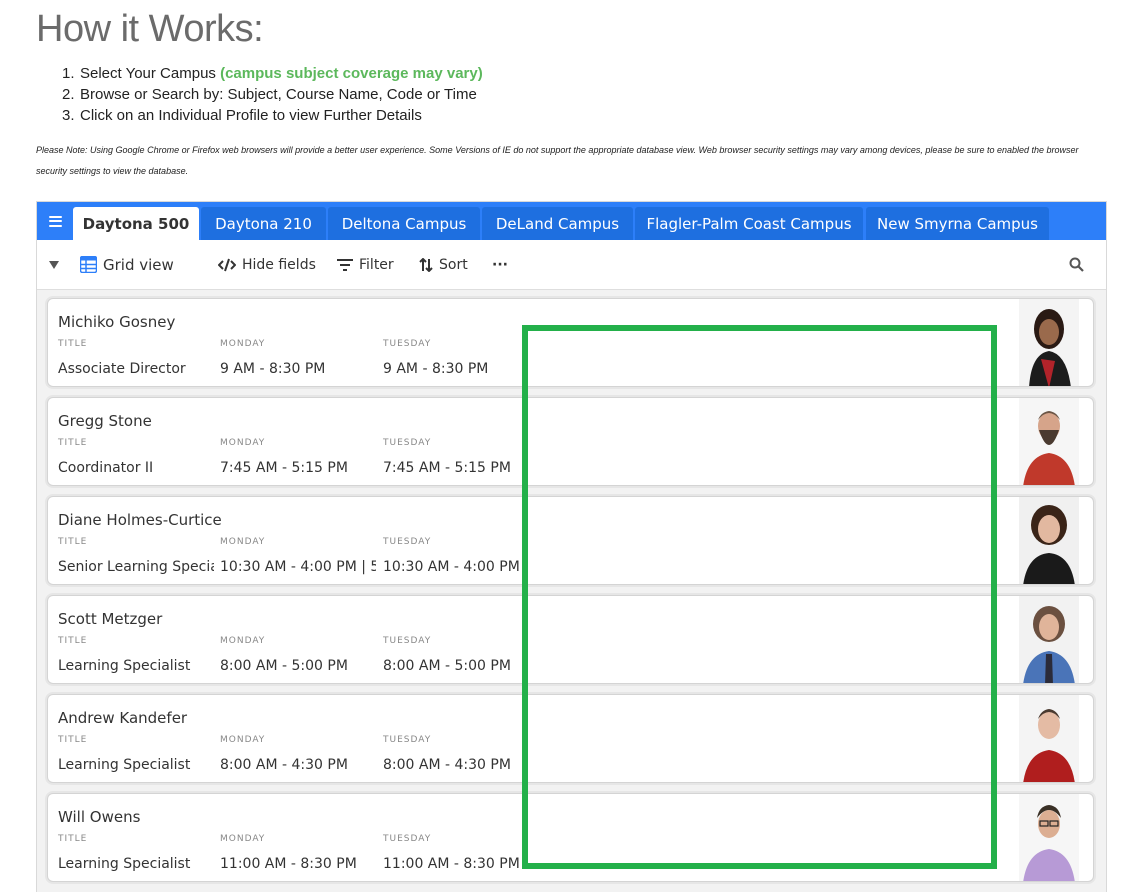 The image size is (1128, 892). I want to click on sort-label: Sort, so click(453, 264).